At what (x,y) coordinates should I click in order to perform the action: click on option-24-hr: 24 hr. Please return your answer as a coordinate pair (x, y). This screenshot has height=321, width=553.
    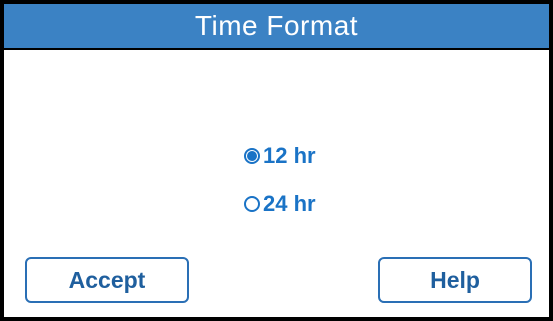
    Looking at the image, I should click on (280, 204).